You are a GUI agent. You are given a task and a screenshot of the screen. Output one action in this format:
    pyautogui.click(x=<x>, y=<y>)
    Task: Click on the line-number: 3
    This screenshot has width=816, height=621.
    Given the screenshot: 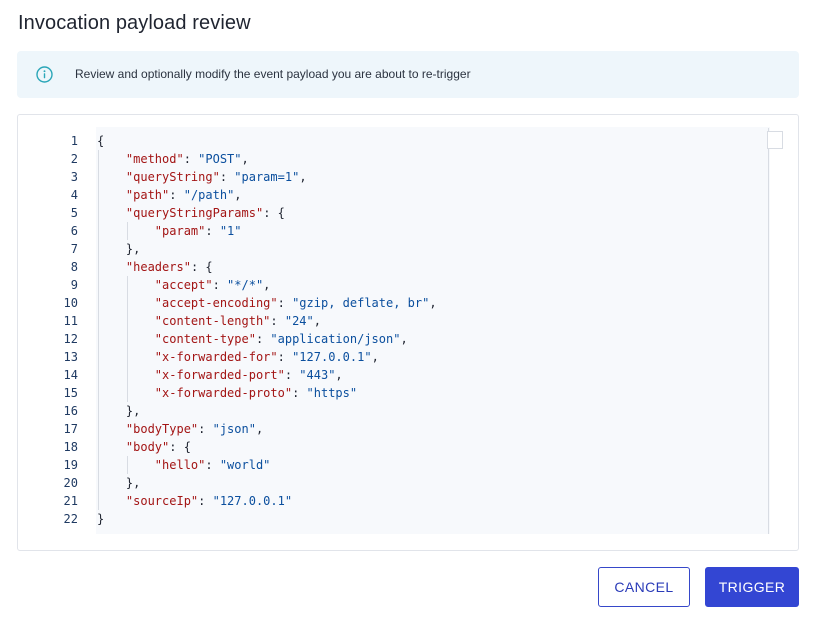 What is the action you would take?
    pyautogui.click(x=74, y=177)
    